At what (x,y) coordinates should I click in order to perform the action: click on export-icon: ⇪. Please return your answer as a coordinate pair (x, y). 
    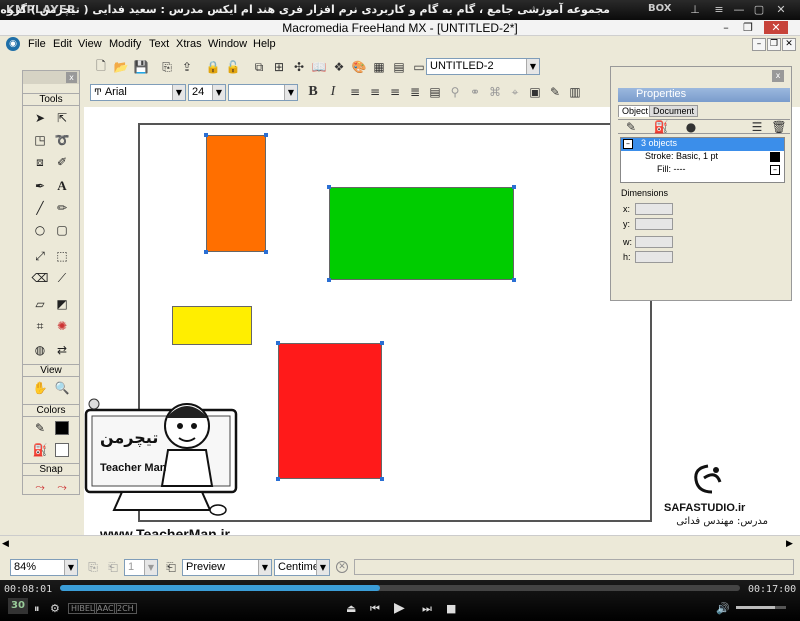
    Looking at the image, I should click on (187, 67).